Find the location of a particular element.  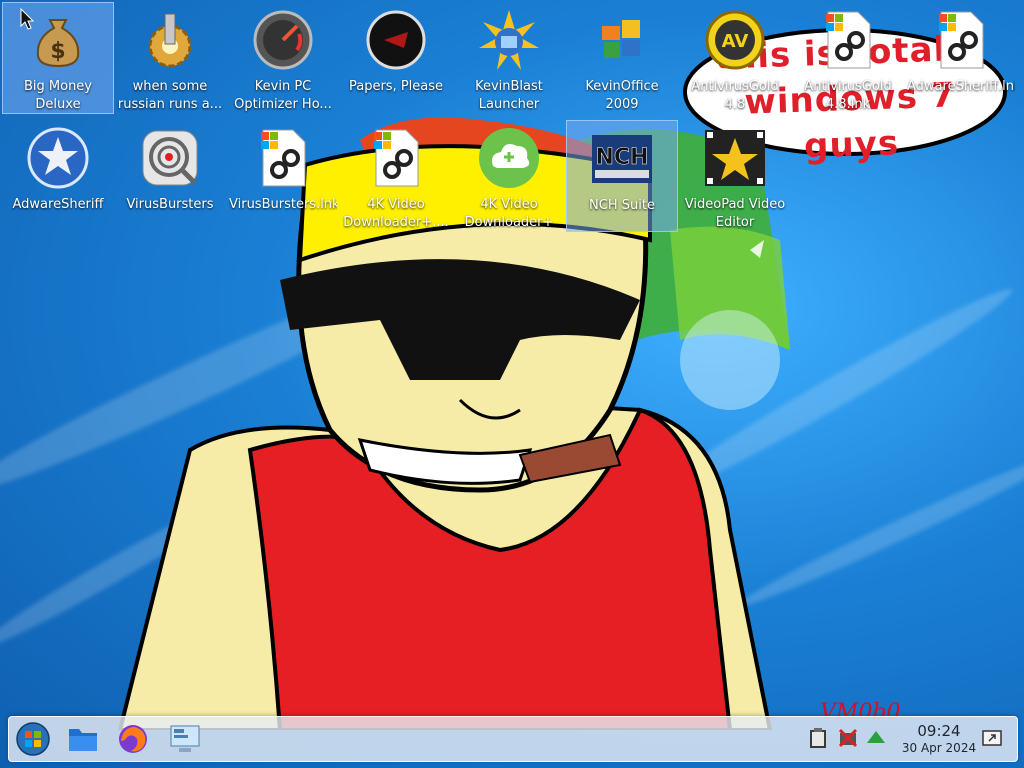

sheriff-star-icon is located at coordinates (58, 158).